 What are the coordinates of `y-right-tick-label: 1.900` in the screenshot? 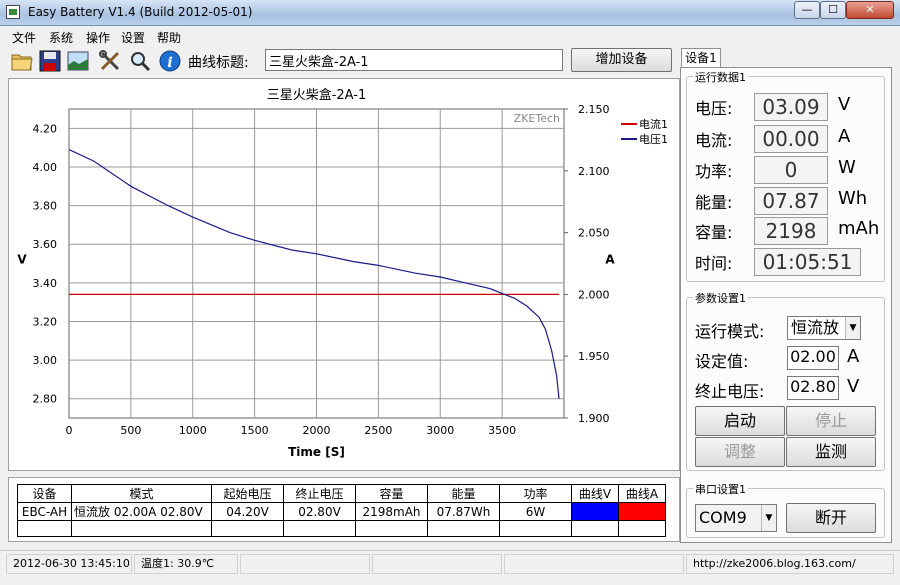 It's located at (594, 418).